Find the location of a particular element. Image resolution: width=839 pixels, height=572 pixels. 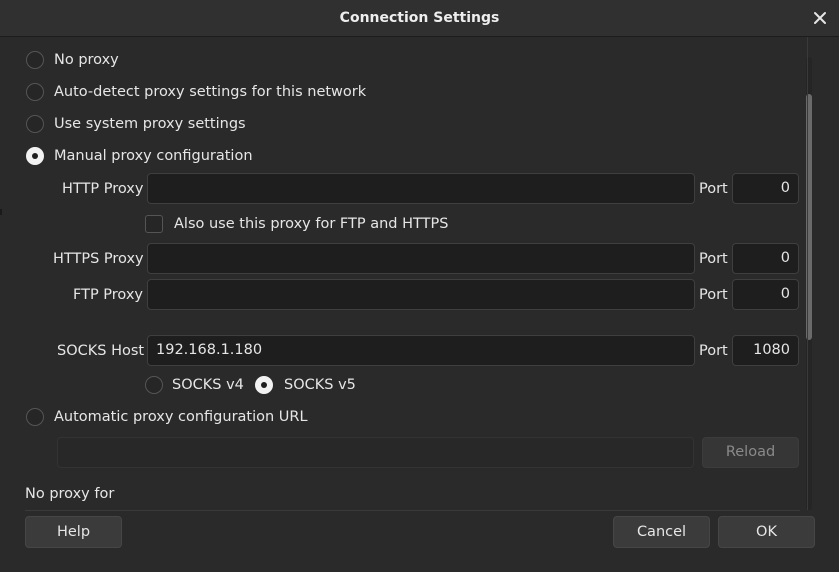

auto-config-label: Automatic proxy configuration URL is located at coordinates (181, 417).